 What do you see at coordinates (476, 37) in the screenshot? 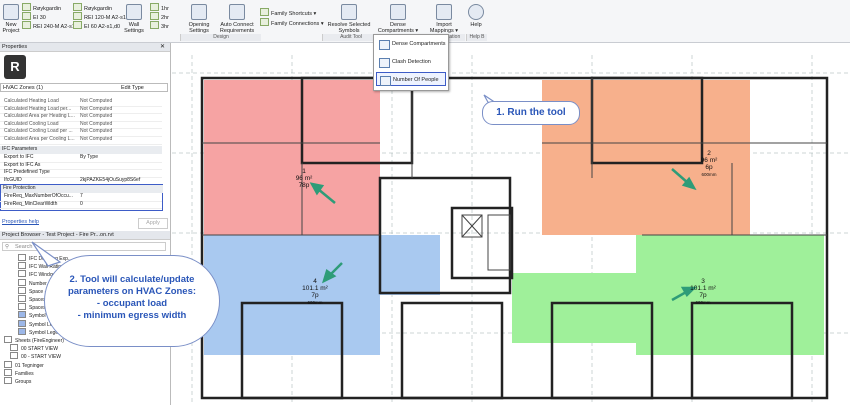
I see `group-label: Help B` at bounding box center [476, 37].